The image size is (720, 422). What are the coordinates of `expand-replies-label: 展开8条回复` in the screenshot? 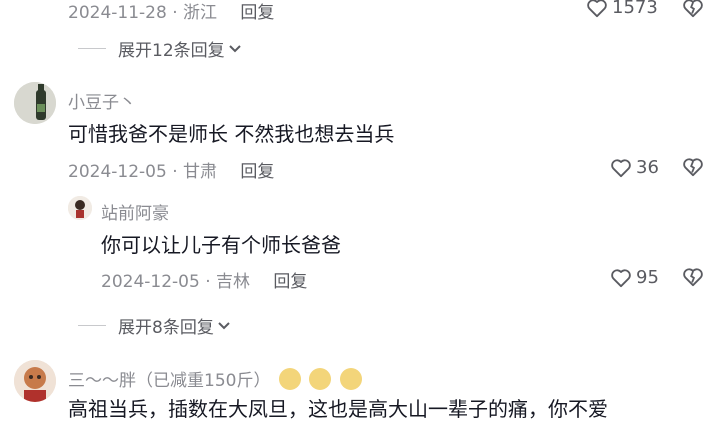 It's located at (166, 328).